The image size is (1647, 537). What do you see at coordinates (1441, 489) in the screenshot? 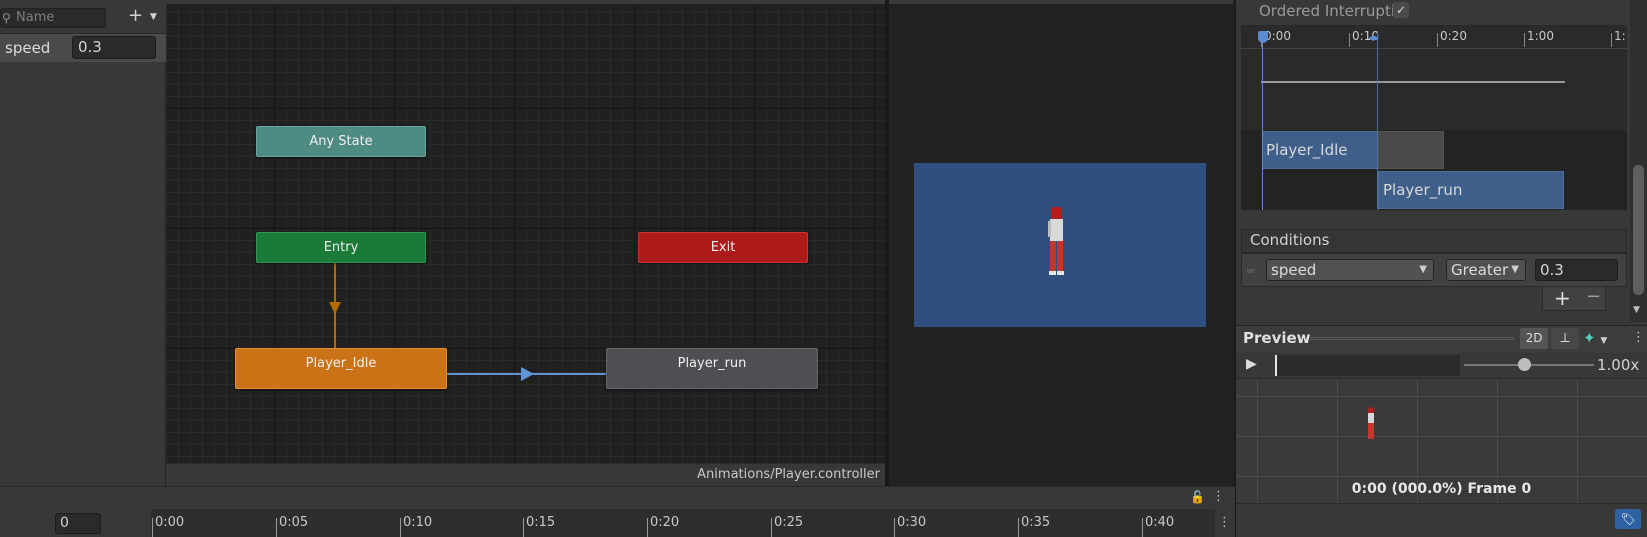
I see `preview-frame-status: 0:00 (000.0%) Frame 0` at bounding box center [1441, 489].